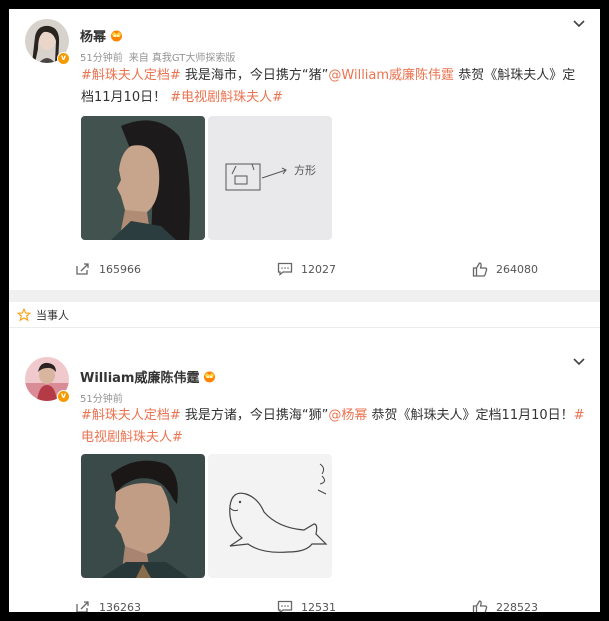 The image size is (609, 621). I want to click on post-label: 当事人, so click(52, 315).